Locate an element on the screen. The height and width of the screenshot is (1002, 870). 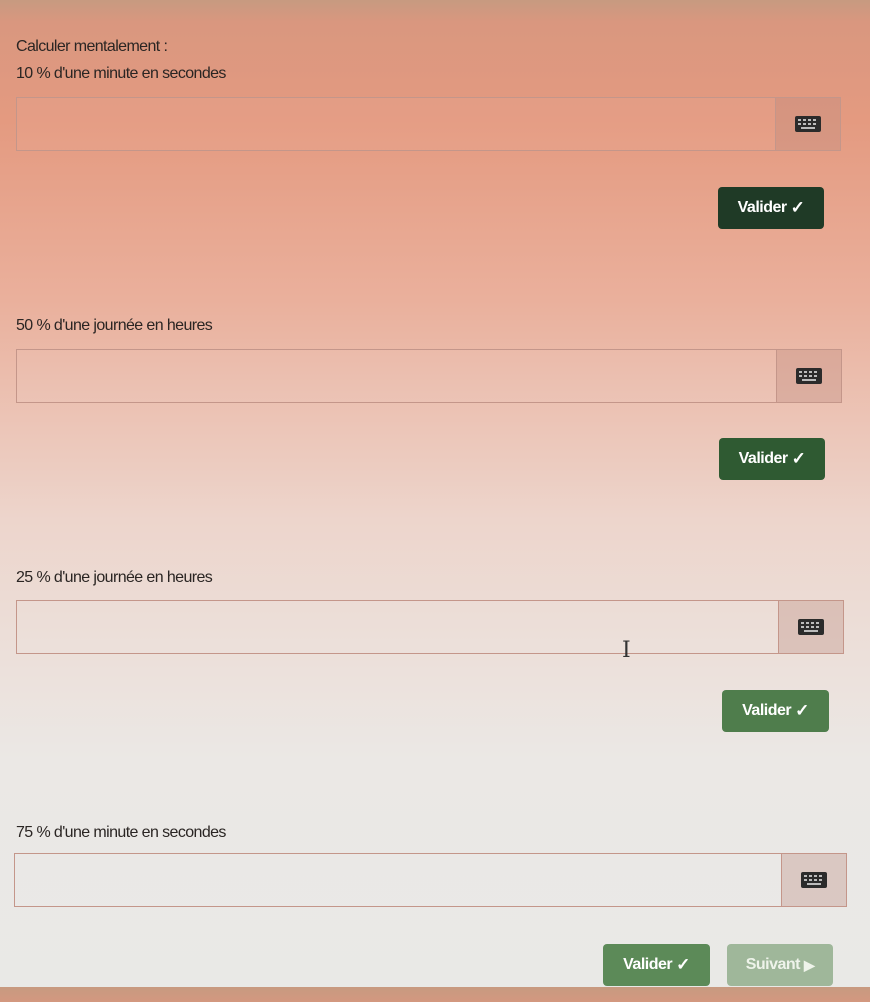
text-cursor-icon: I is located at coordinates (626, 650).